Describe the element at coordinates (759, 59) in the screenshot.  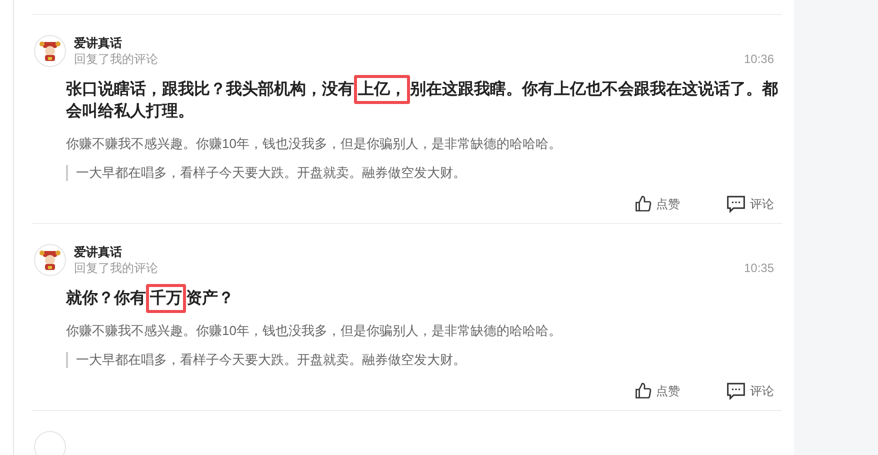
I see `comment-time: 10:36` at that location.